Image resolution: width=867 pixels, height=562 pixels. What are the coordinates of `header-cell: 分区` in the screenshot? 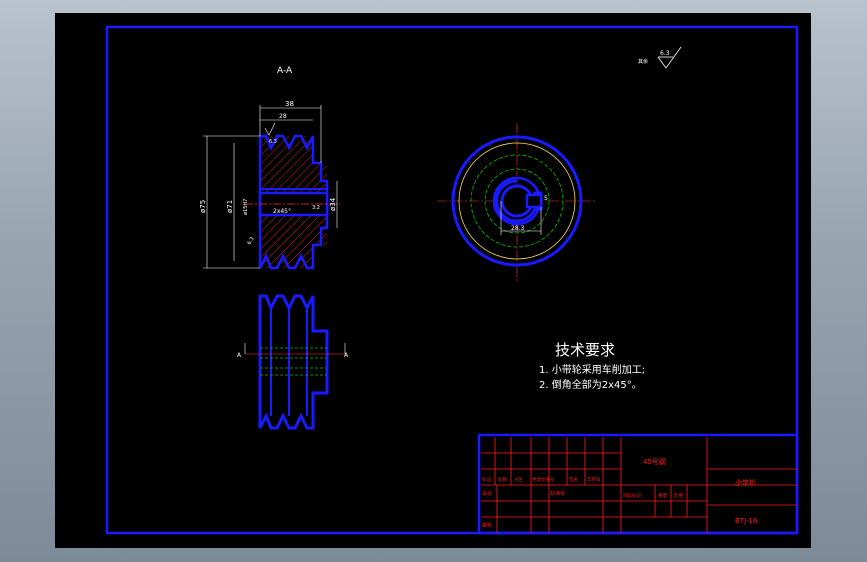 It's located at (518, 479).